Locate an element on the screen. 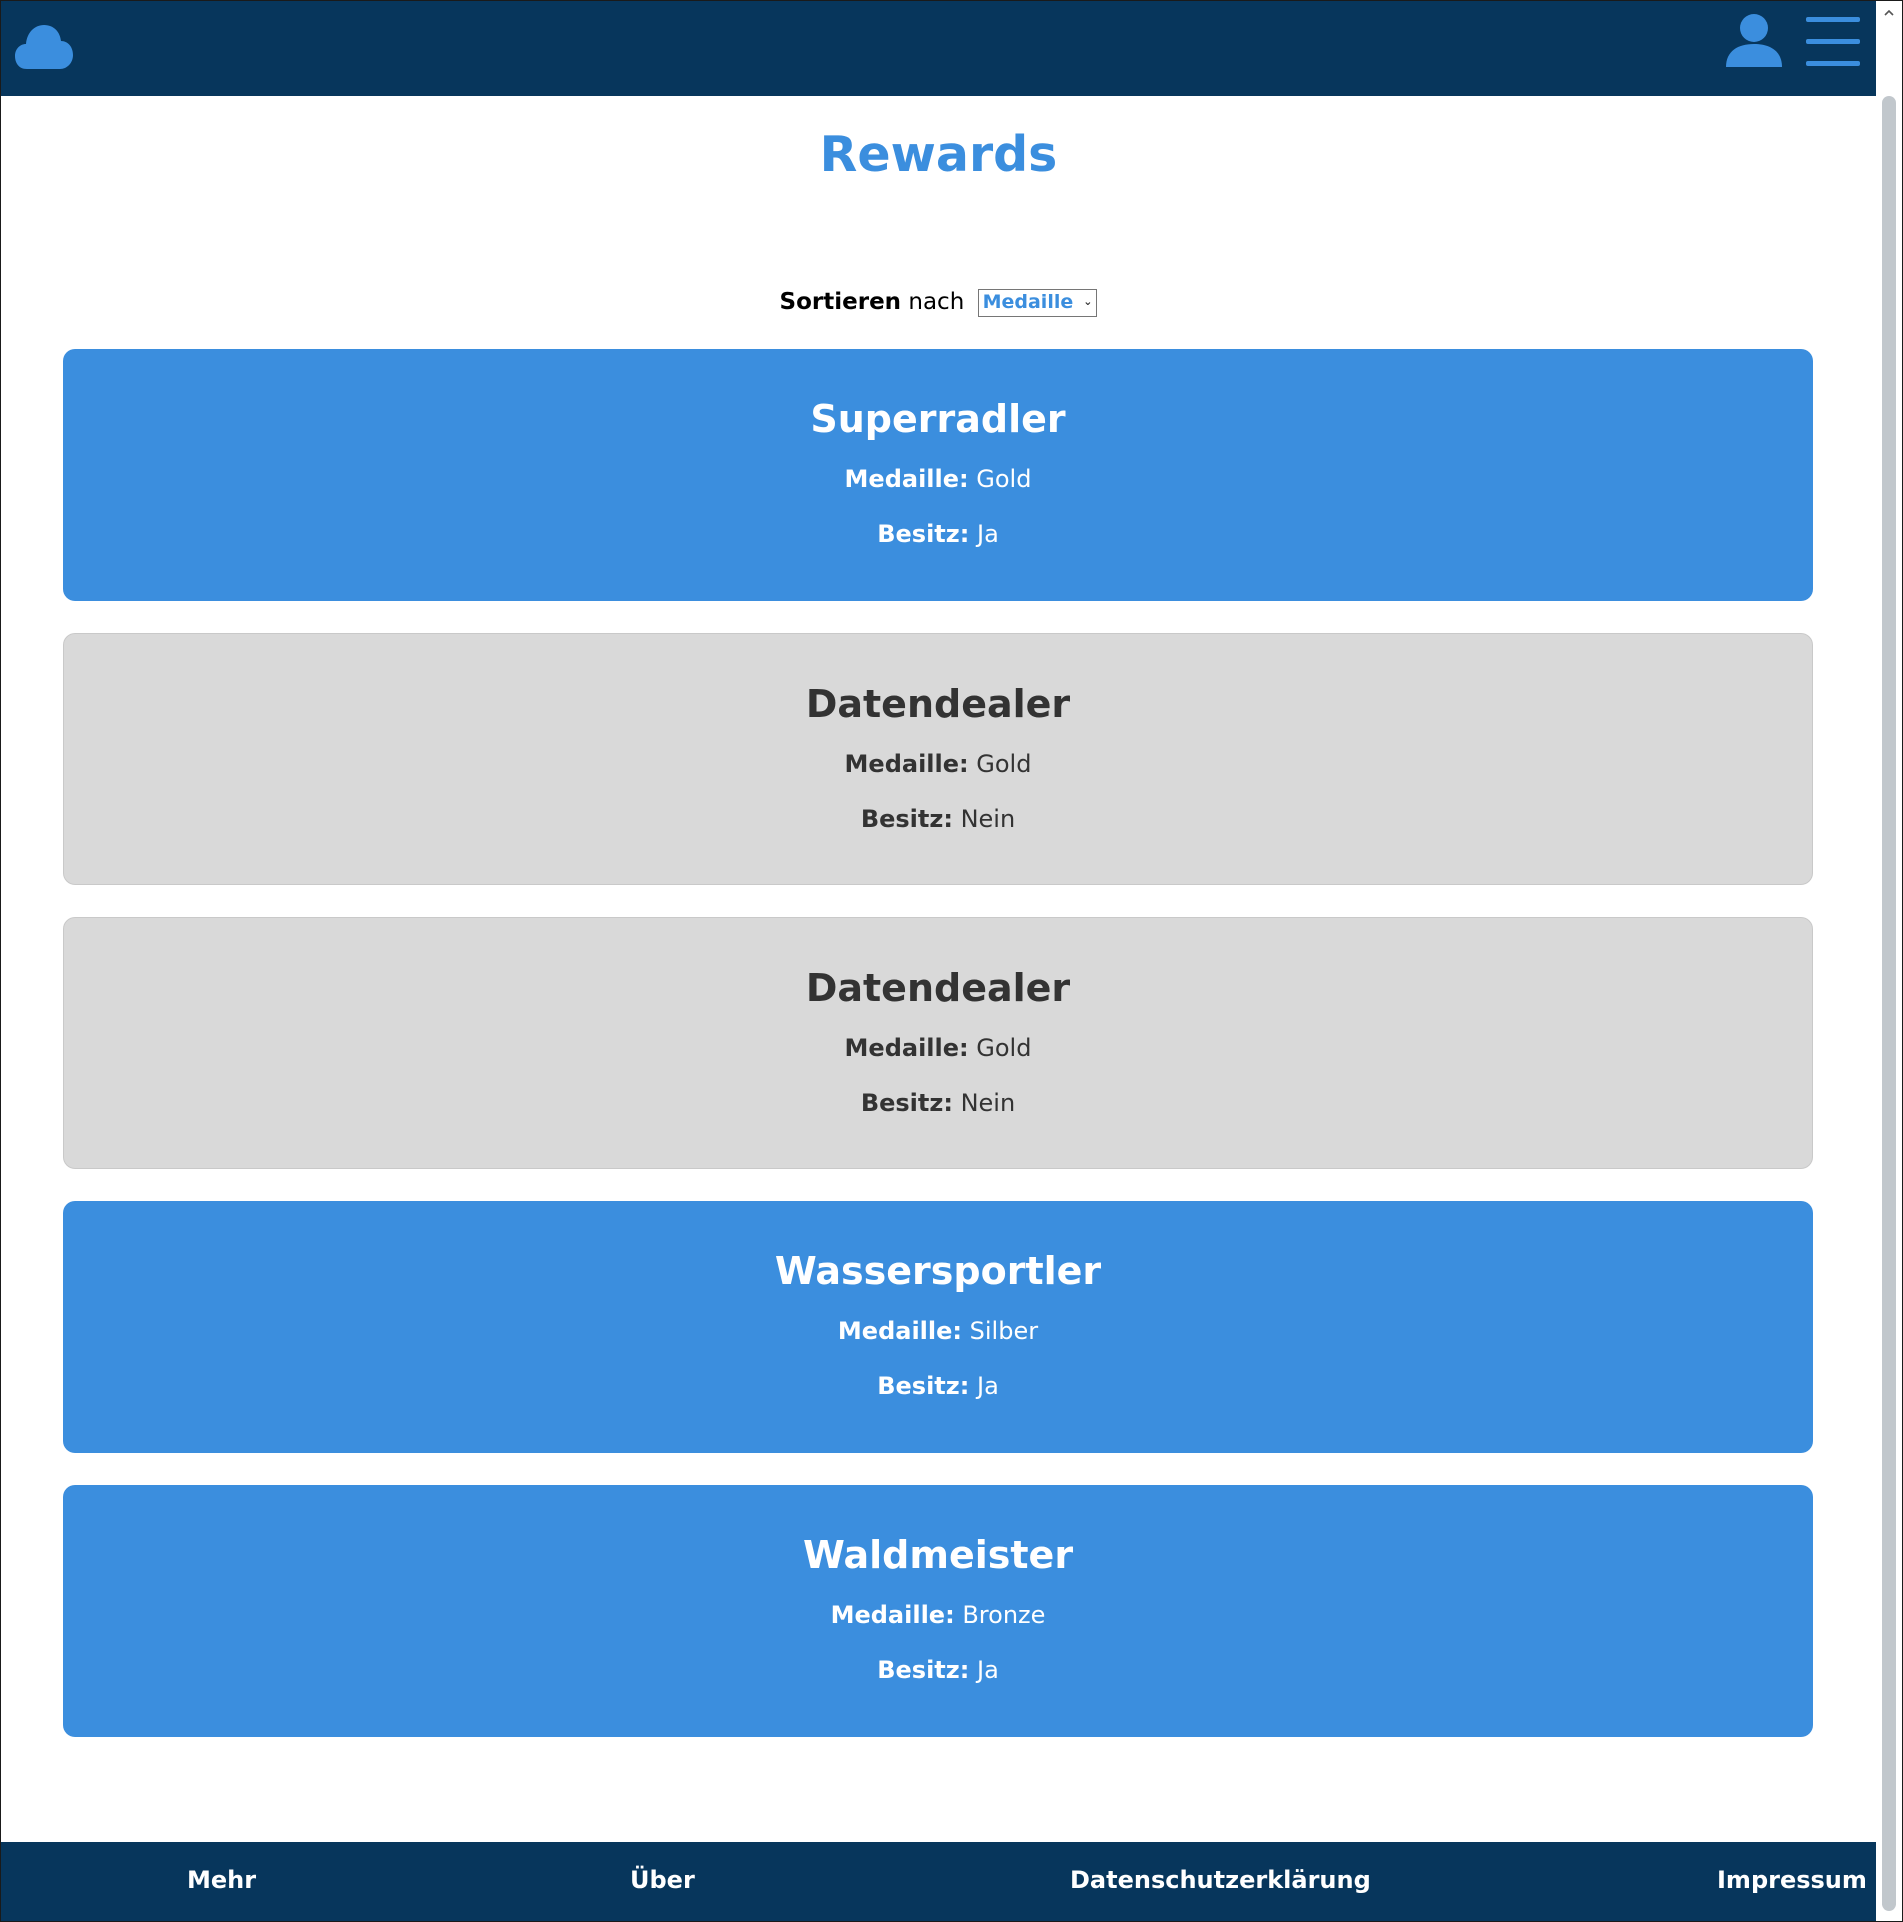 The height and width of the screenshot is (1922, 1903). sort-control: Sortieren nach Medaille ⌄ is located at coordinates (938, 302).